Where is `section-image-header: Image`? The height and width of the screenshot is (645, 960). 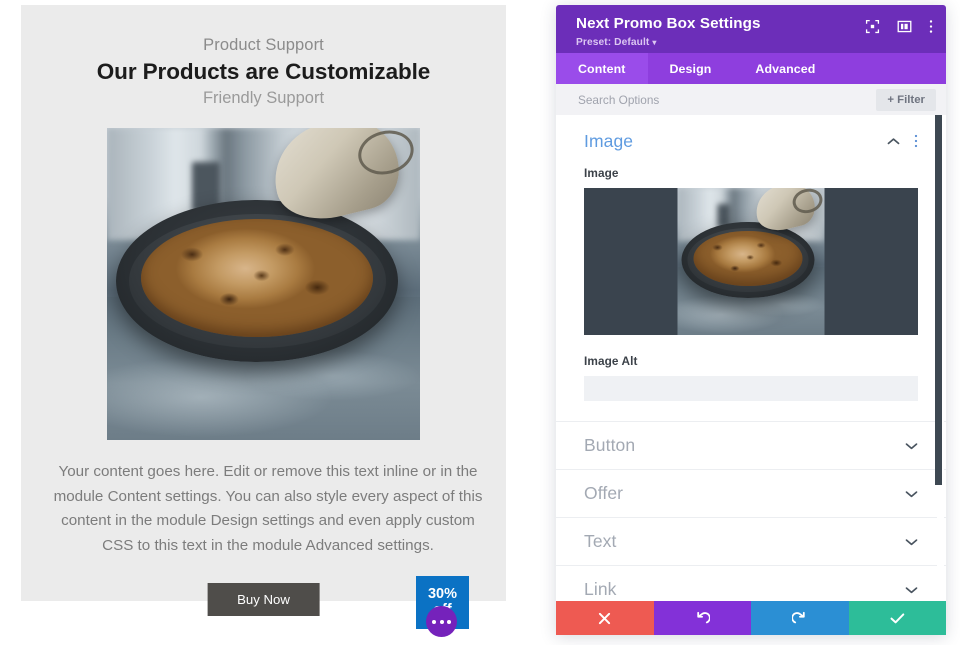
section-image-header: Image is located at coordinates (751, 141).